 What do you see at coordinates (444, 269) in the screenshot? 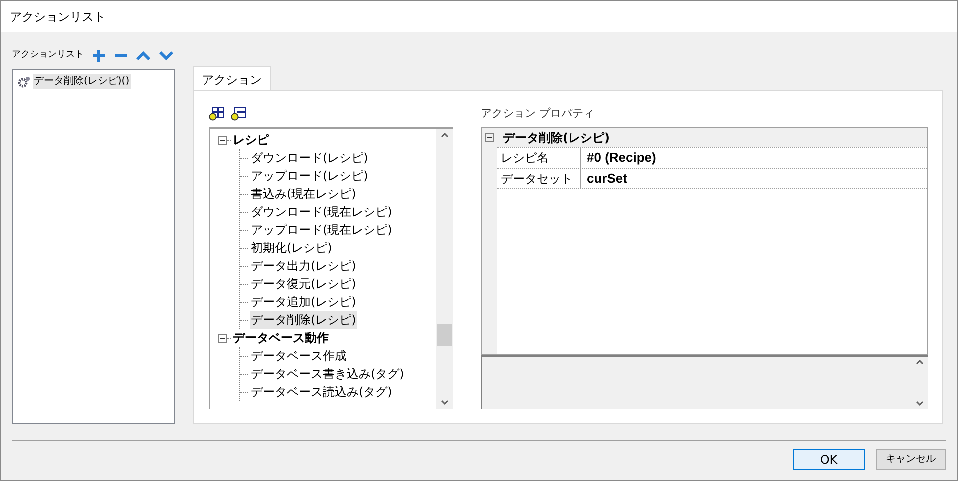
I see `scrollbar` at bounding box center [444, 269].